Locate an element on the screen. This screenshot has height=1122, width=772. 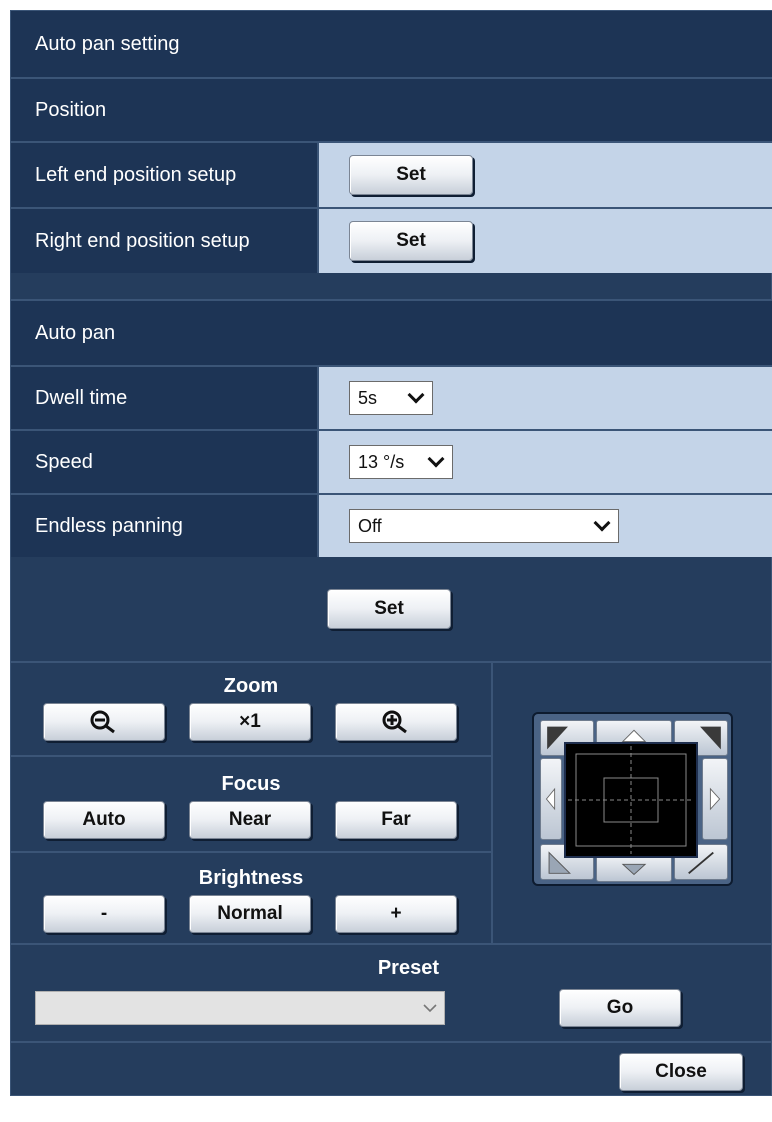
pan-tilt-pad is located at coordinates (632, 799).